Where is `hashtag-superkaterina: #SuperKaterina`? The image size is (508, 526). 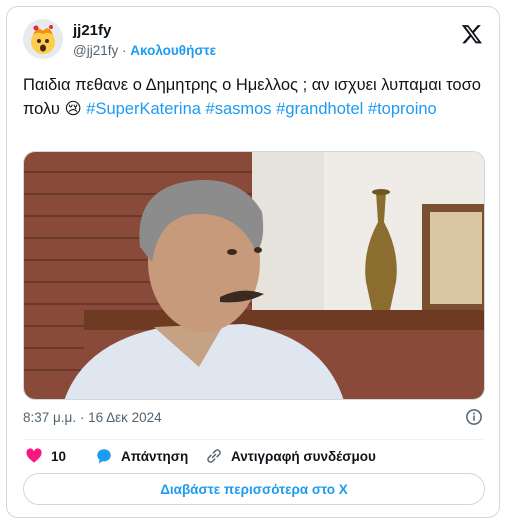
hashtag-superkaterina: #SuperKaterina is located at coordinates (143, 109).